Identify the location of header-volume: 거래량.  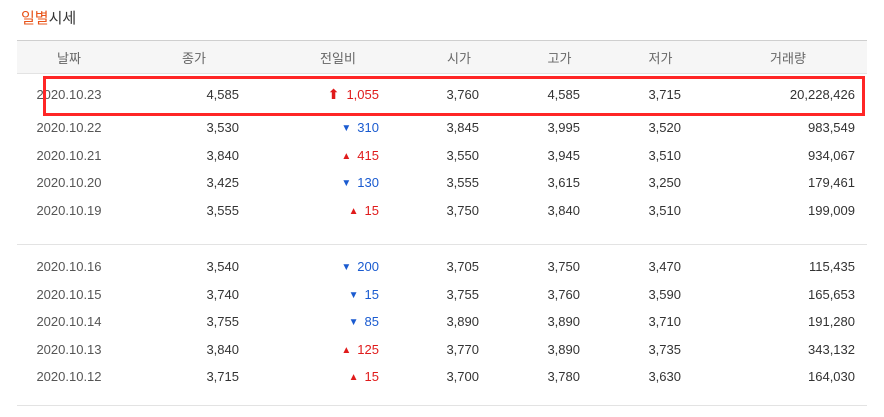
(788, 58).